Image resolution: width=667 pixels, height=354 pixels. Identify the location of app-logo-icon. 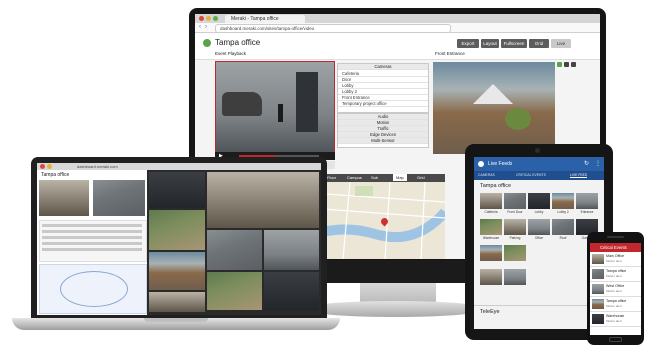
(481, 164).